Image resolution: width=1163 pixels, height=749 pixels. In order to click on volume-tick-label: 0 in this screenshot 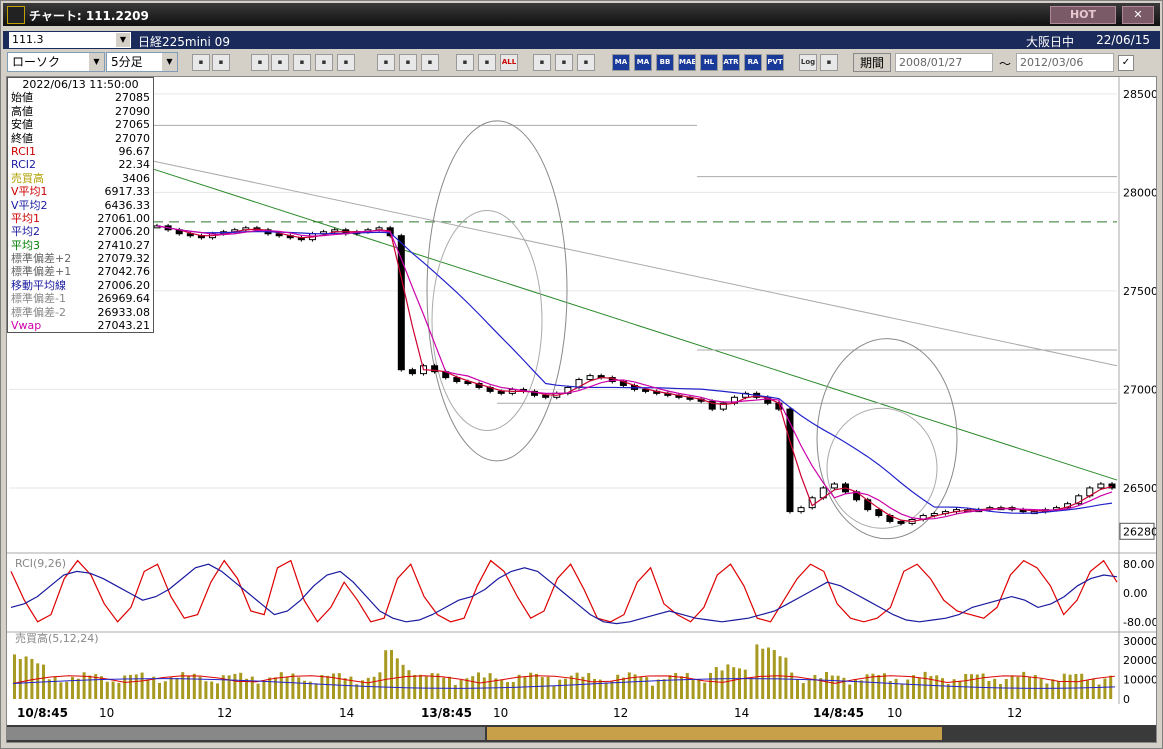, I will do `click(1126, 699)`.